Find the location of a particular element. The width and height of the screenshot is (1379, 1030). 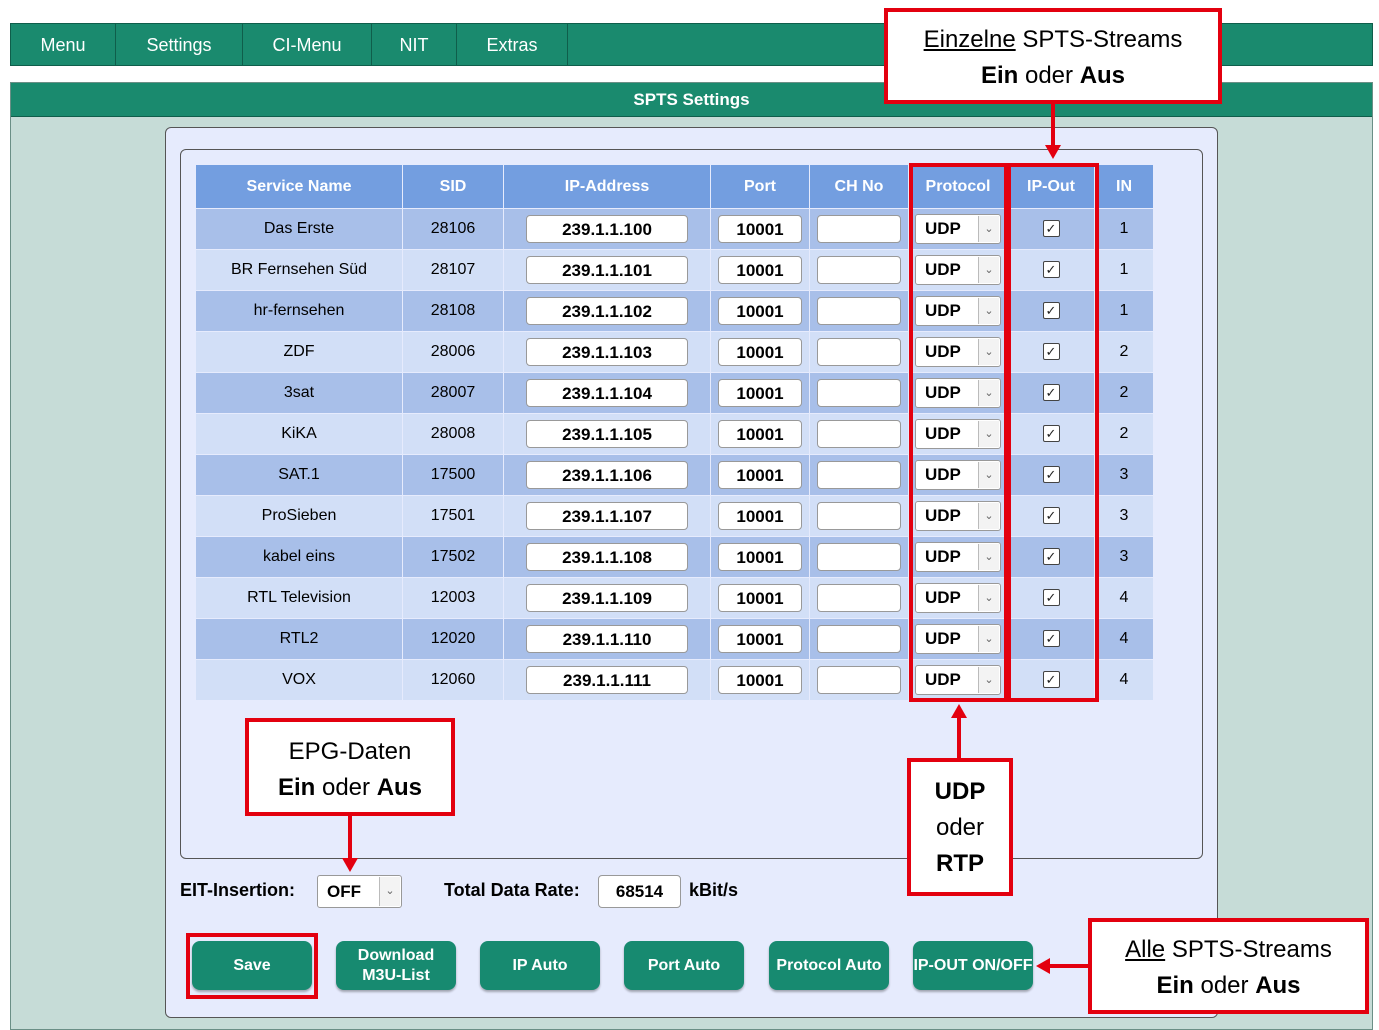

ip-address-cell: 239.1.1.109 is located at coordinates (607, 598).